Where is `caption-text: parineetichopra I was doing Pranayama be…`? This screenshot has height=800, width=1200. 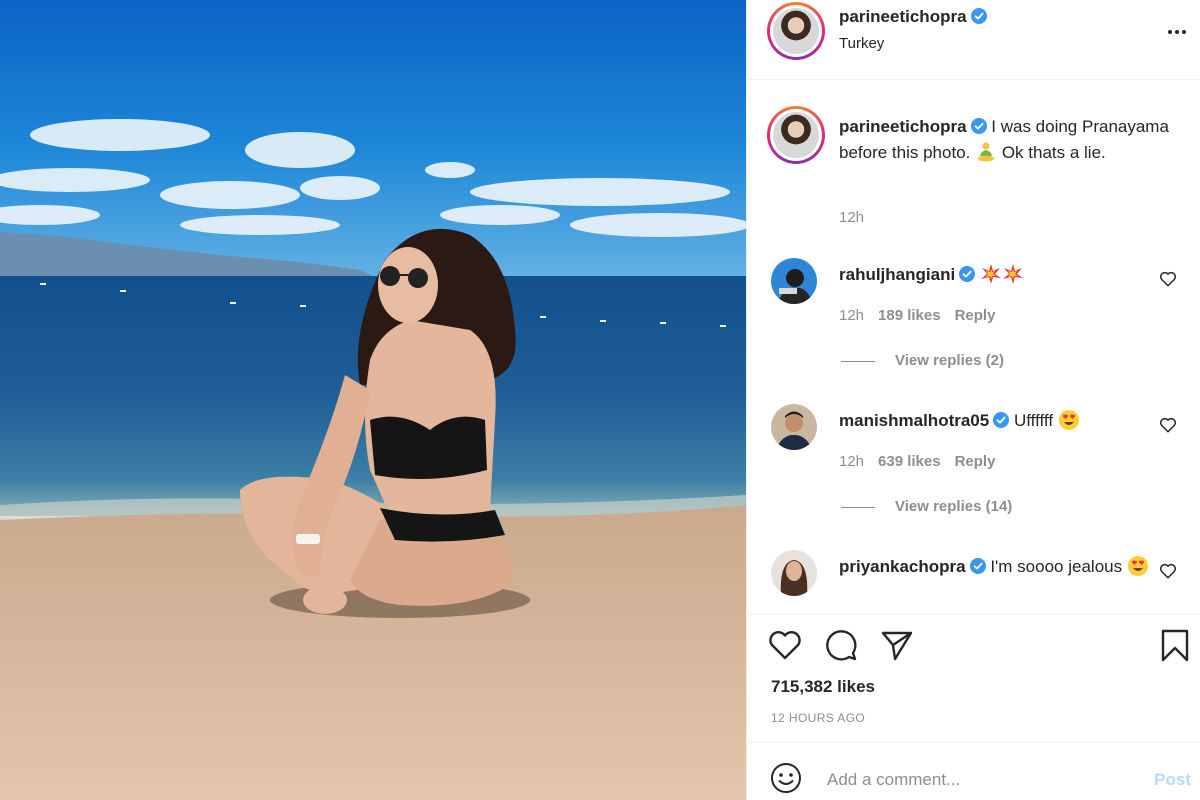
caption-text: parineetichopra I was doing Pranayama be… is located at coordinates (1004, 140).